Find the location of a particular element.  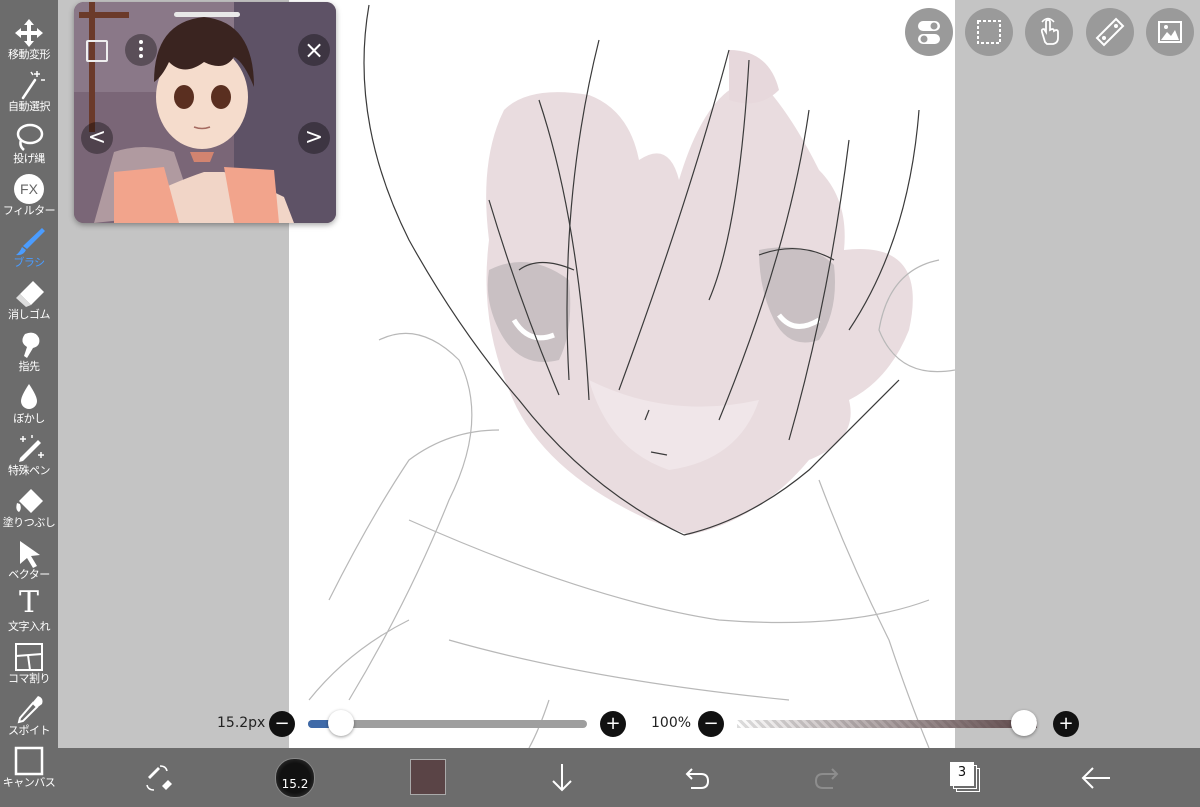

tool-eraser: 消しゴム is located at coordinates (29, 300).